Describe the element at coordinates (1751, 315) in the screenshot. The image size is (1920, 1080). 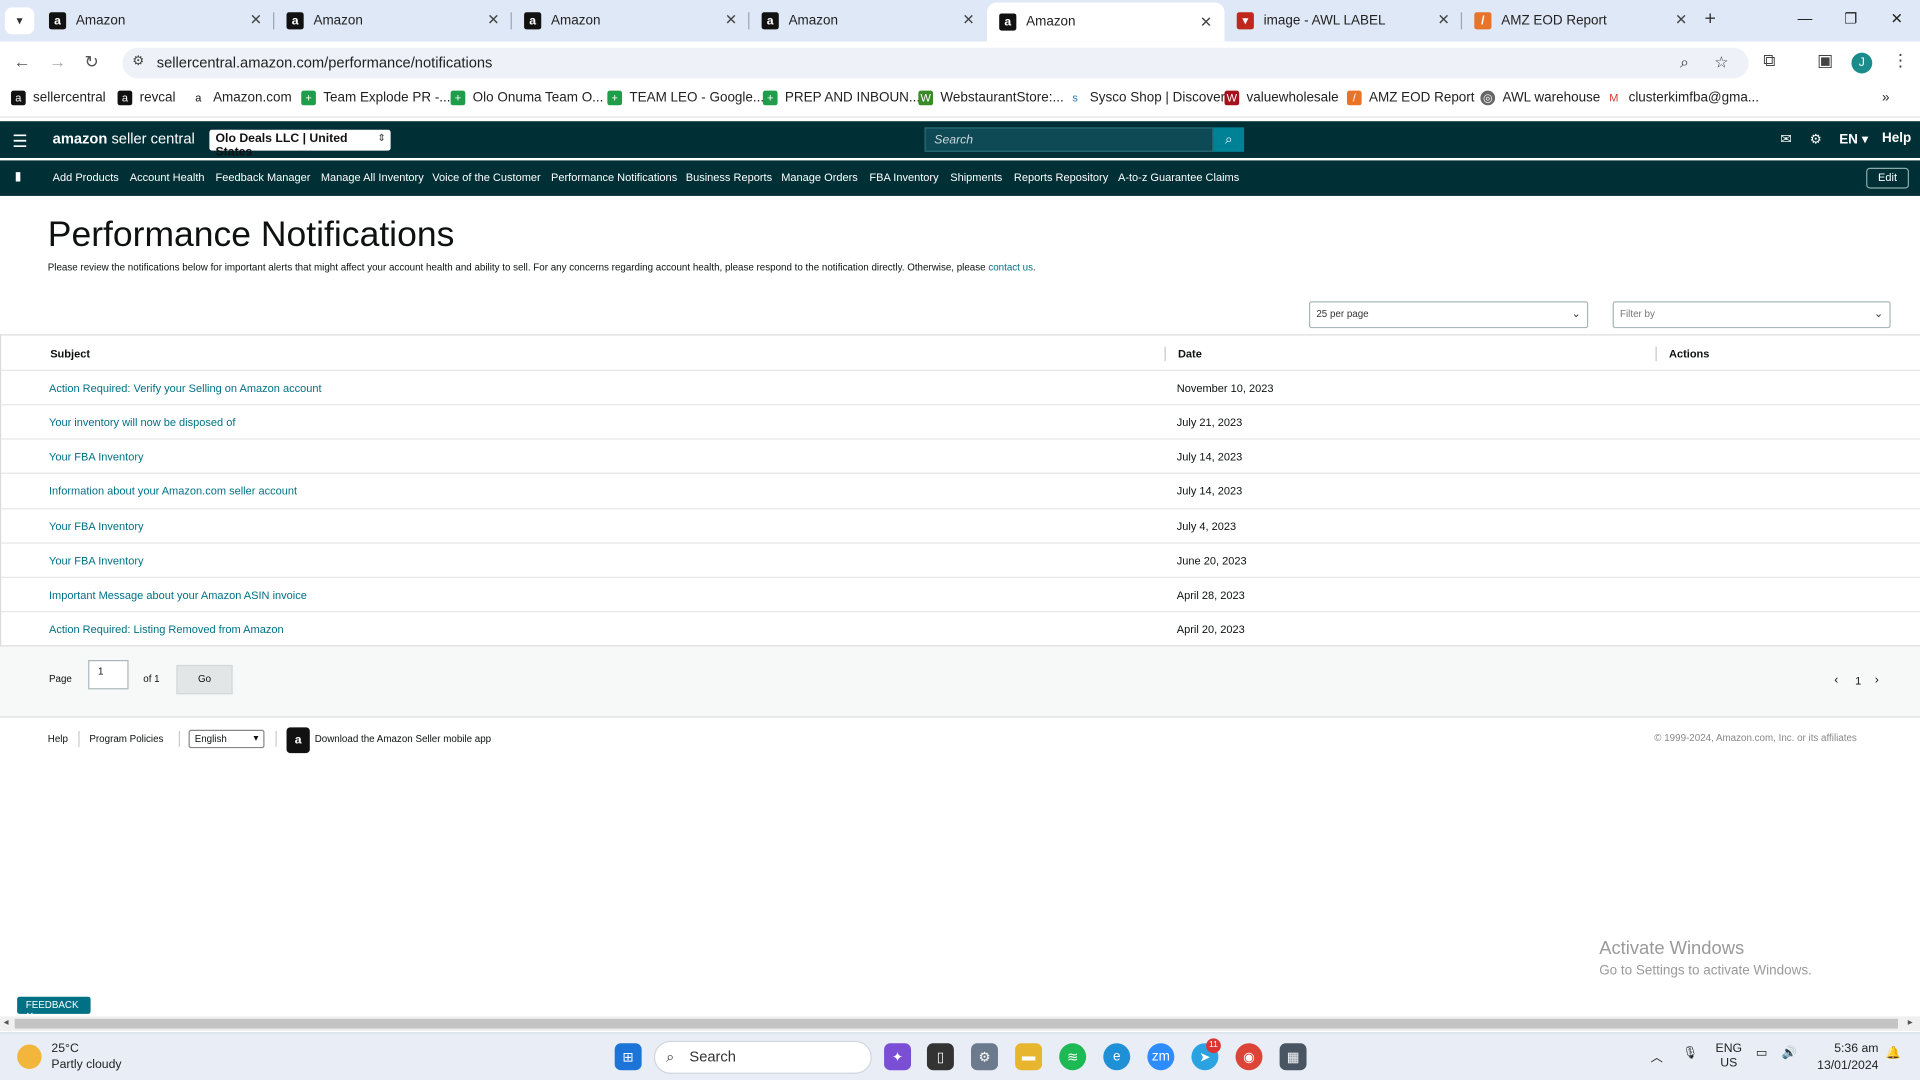
I see `filter-select: Filter by ⌄` at that location.